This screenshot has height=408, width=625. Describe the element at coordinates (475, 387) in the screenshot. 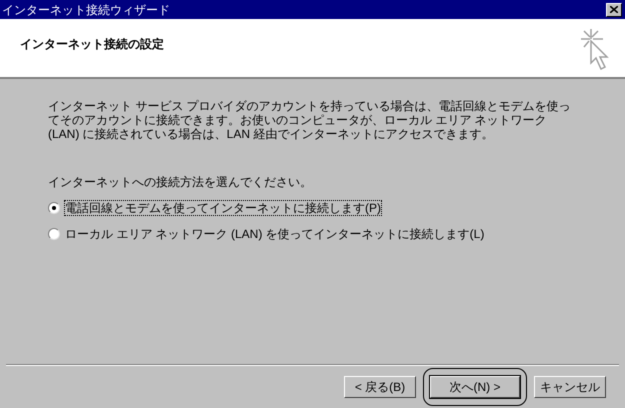

I see `wizard-button: 次へ(N) >` at that location.